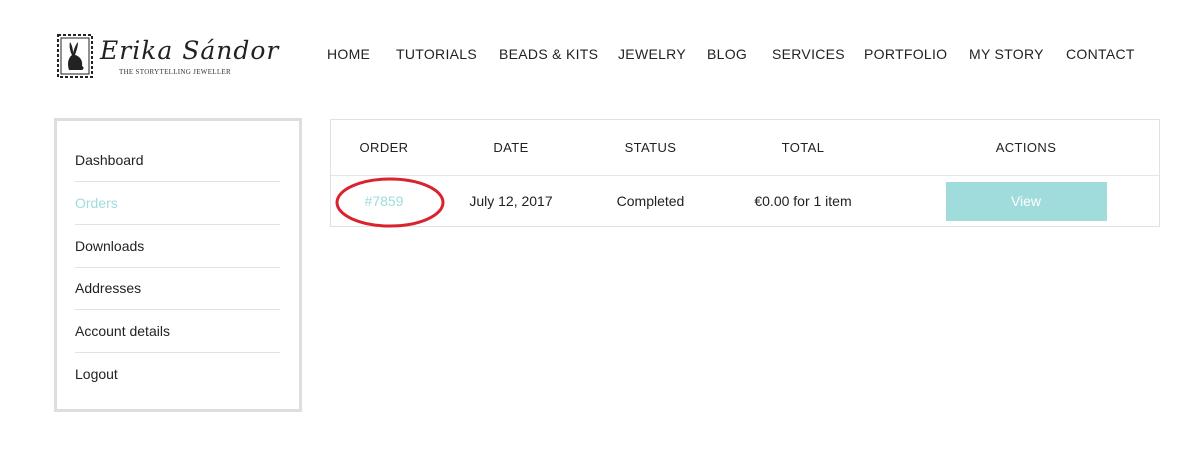 This screenshot has width=1200, height=455. I want to click on sidebar-item-dashboard: Dashboard, so click(177, 160).